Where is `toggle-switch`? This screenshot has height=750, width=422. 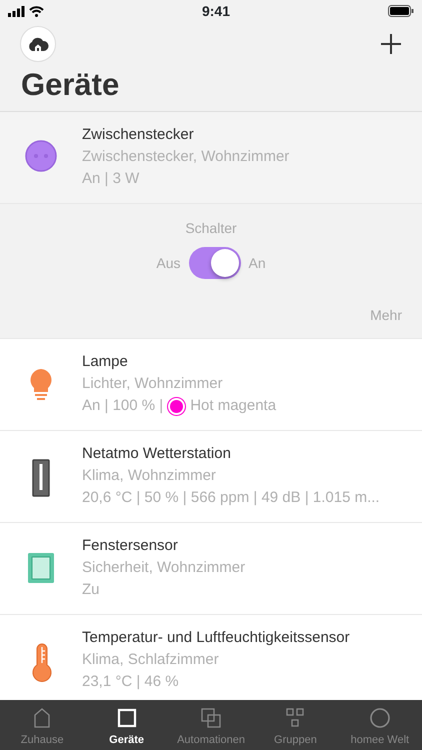
toggle-switch is located at coordinates (214, 263).